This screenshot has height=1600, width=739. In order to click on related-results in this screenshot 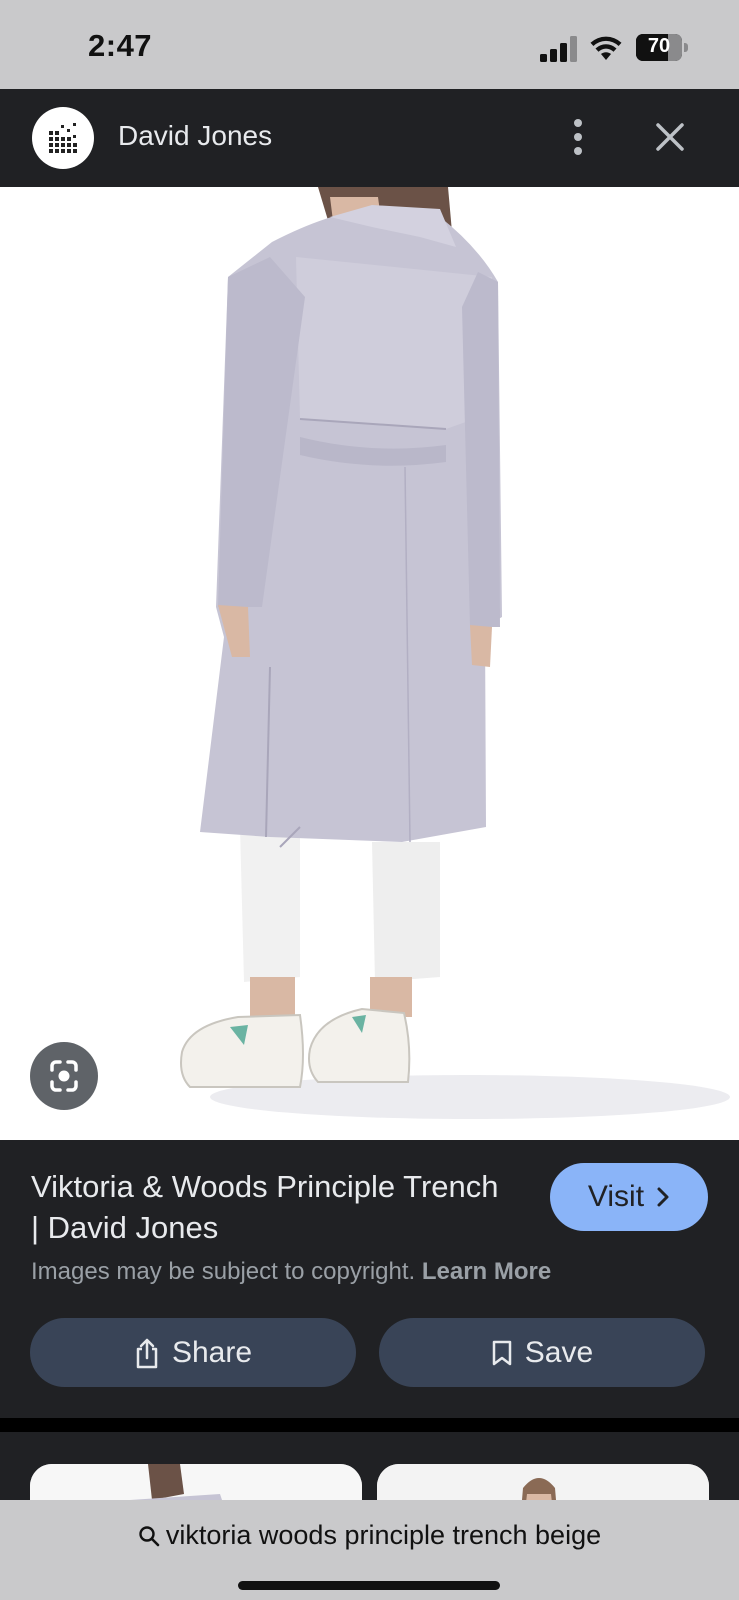, I will do `click(369, 1466)`.